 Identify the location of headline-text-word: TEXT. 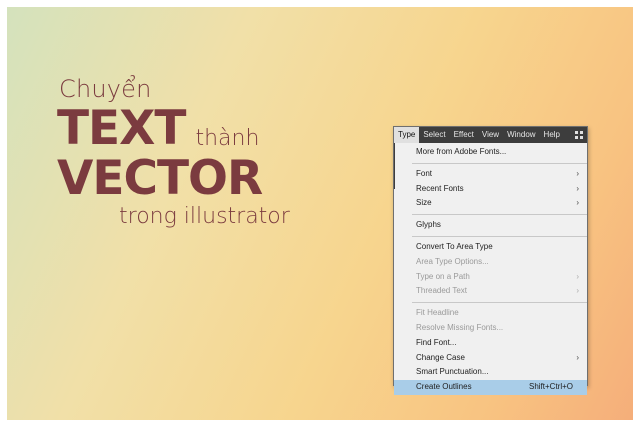
(121, 128).